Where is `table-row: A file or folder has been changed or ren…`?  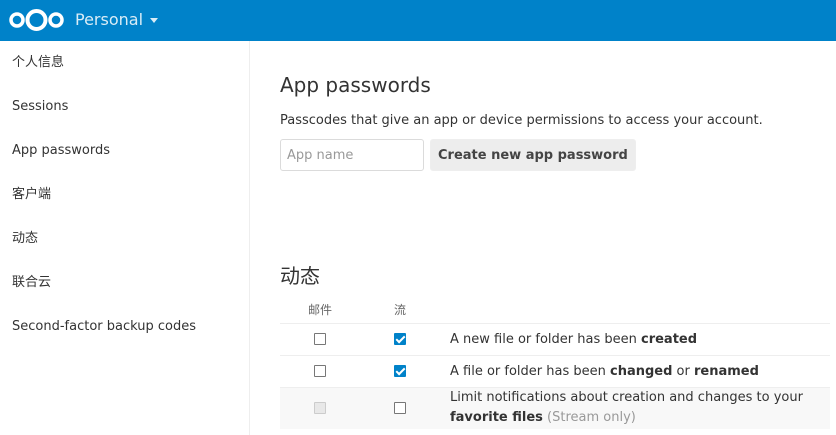 table-row: A file or folder has been changed or ren… is located at coordinates (555, 370).